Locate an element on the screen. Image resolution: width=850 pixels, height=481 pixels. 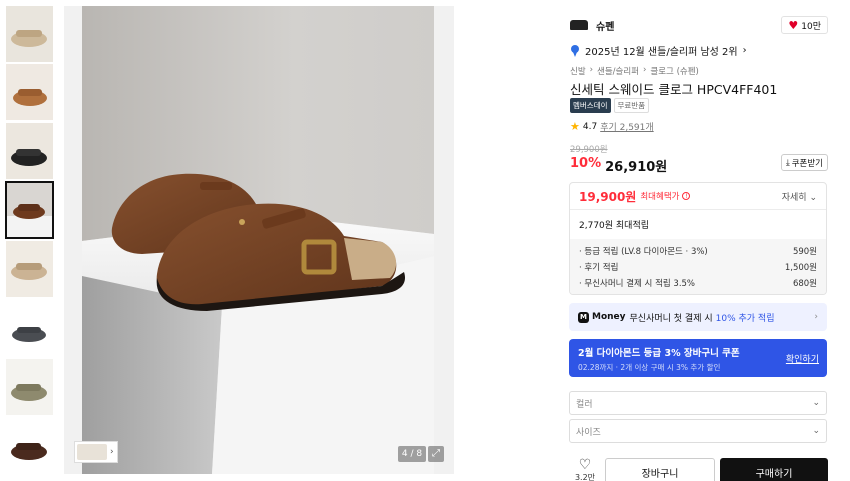
heart-icon: ♥ is located at coordinates (793, 25).